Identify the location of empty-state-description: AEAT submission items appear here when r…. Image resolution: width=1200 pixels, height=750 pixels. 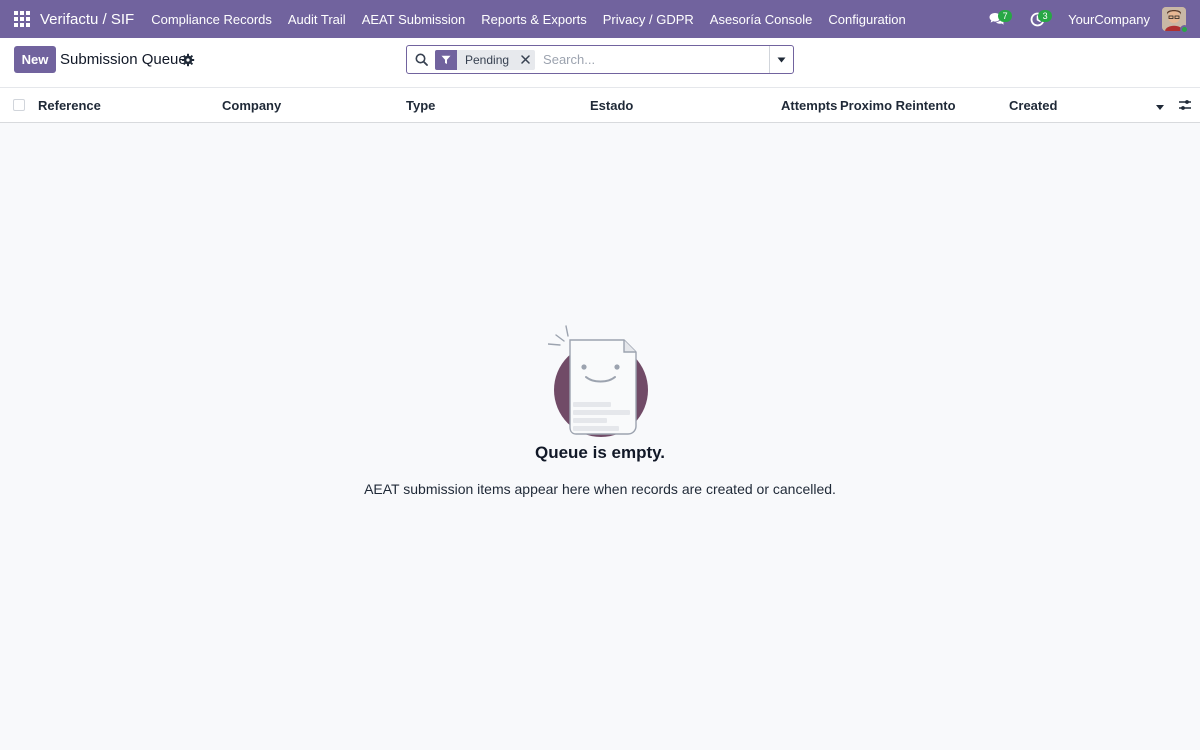
(600, 489).